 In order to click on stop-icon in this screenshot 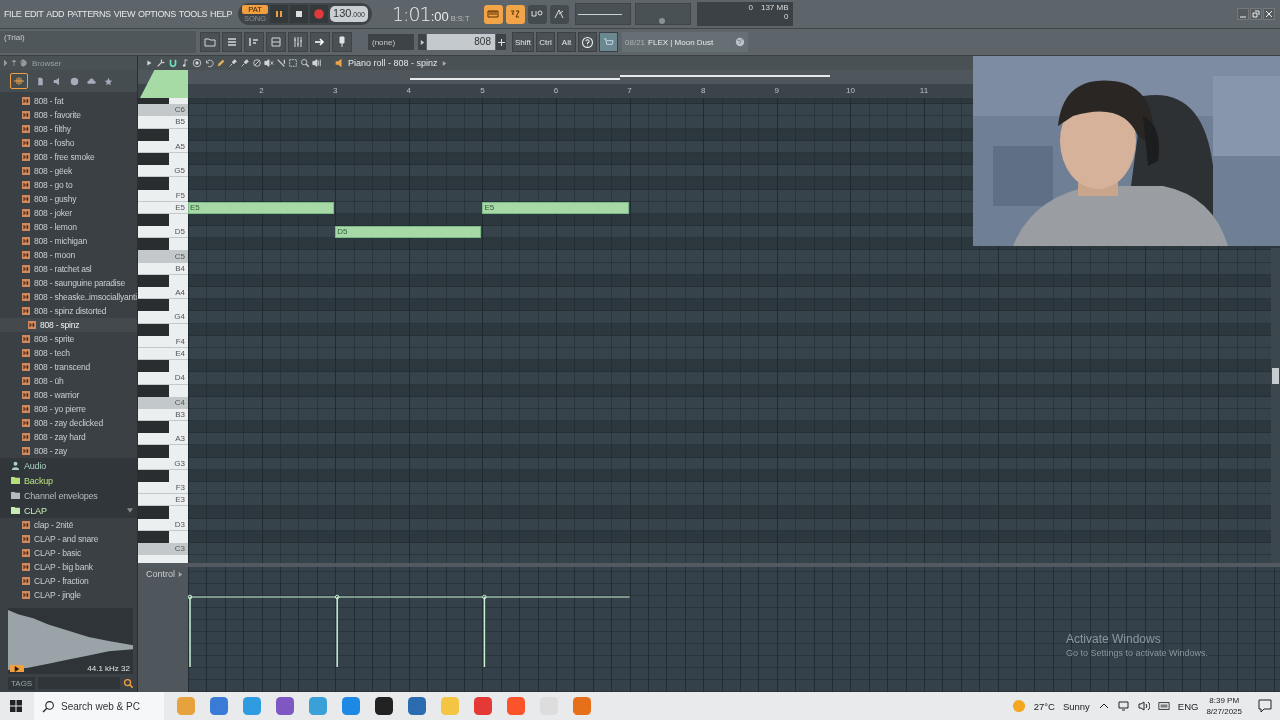, I will do `click(299, 14)`.